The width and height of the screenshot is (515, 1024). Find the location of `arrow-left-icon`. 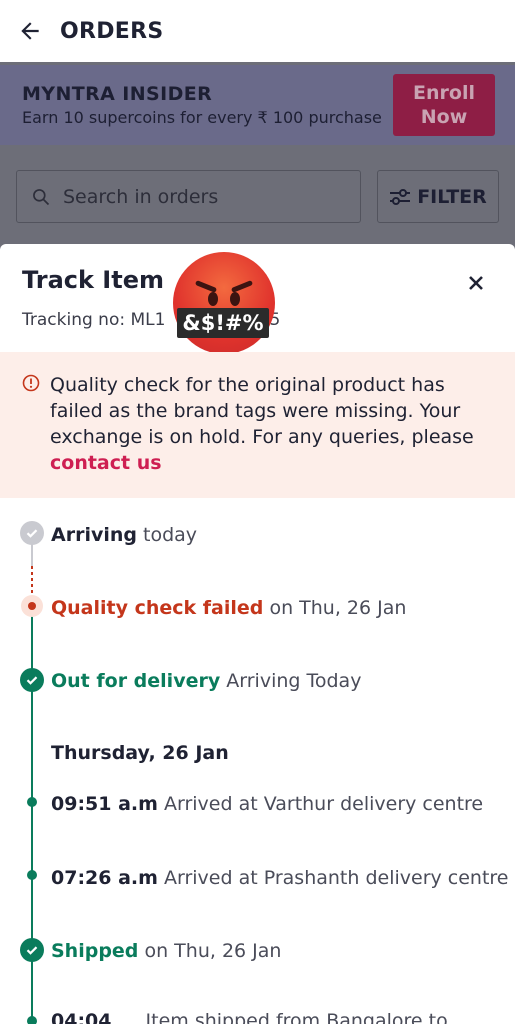

arrow-left-icon is located at coordinates (30, 31).